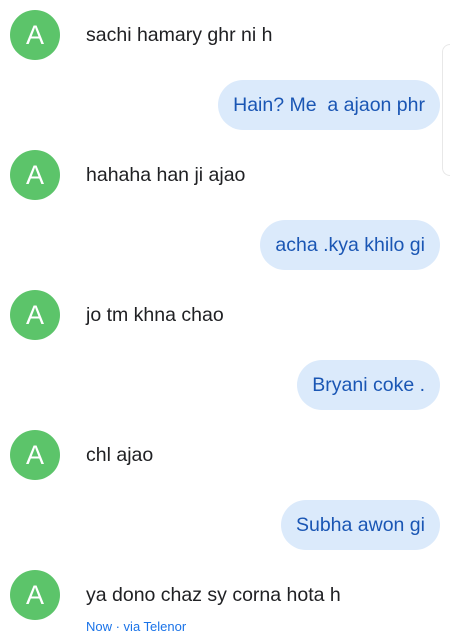  I want to click on outgoing-message-bubble: Hain? Me a ajaon phr, so click(329, 105).